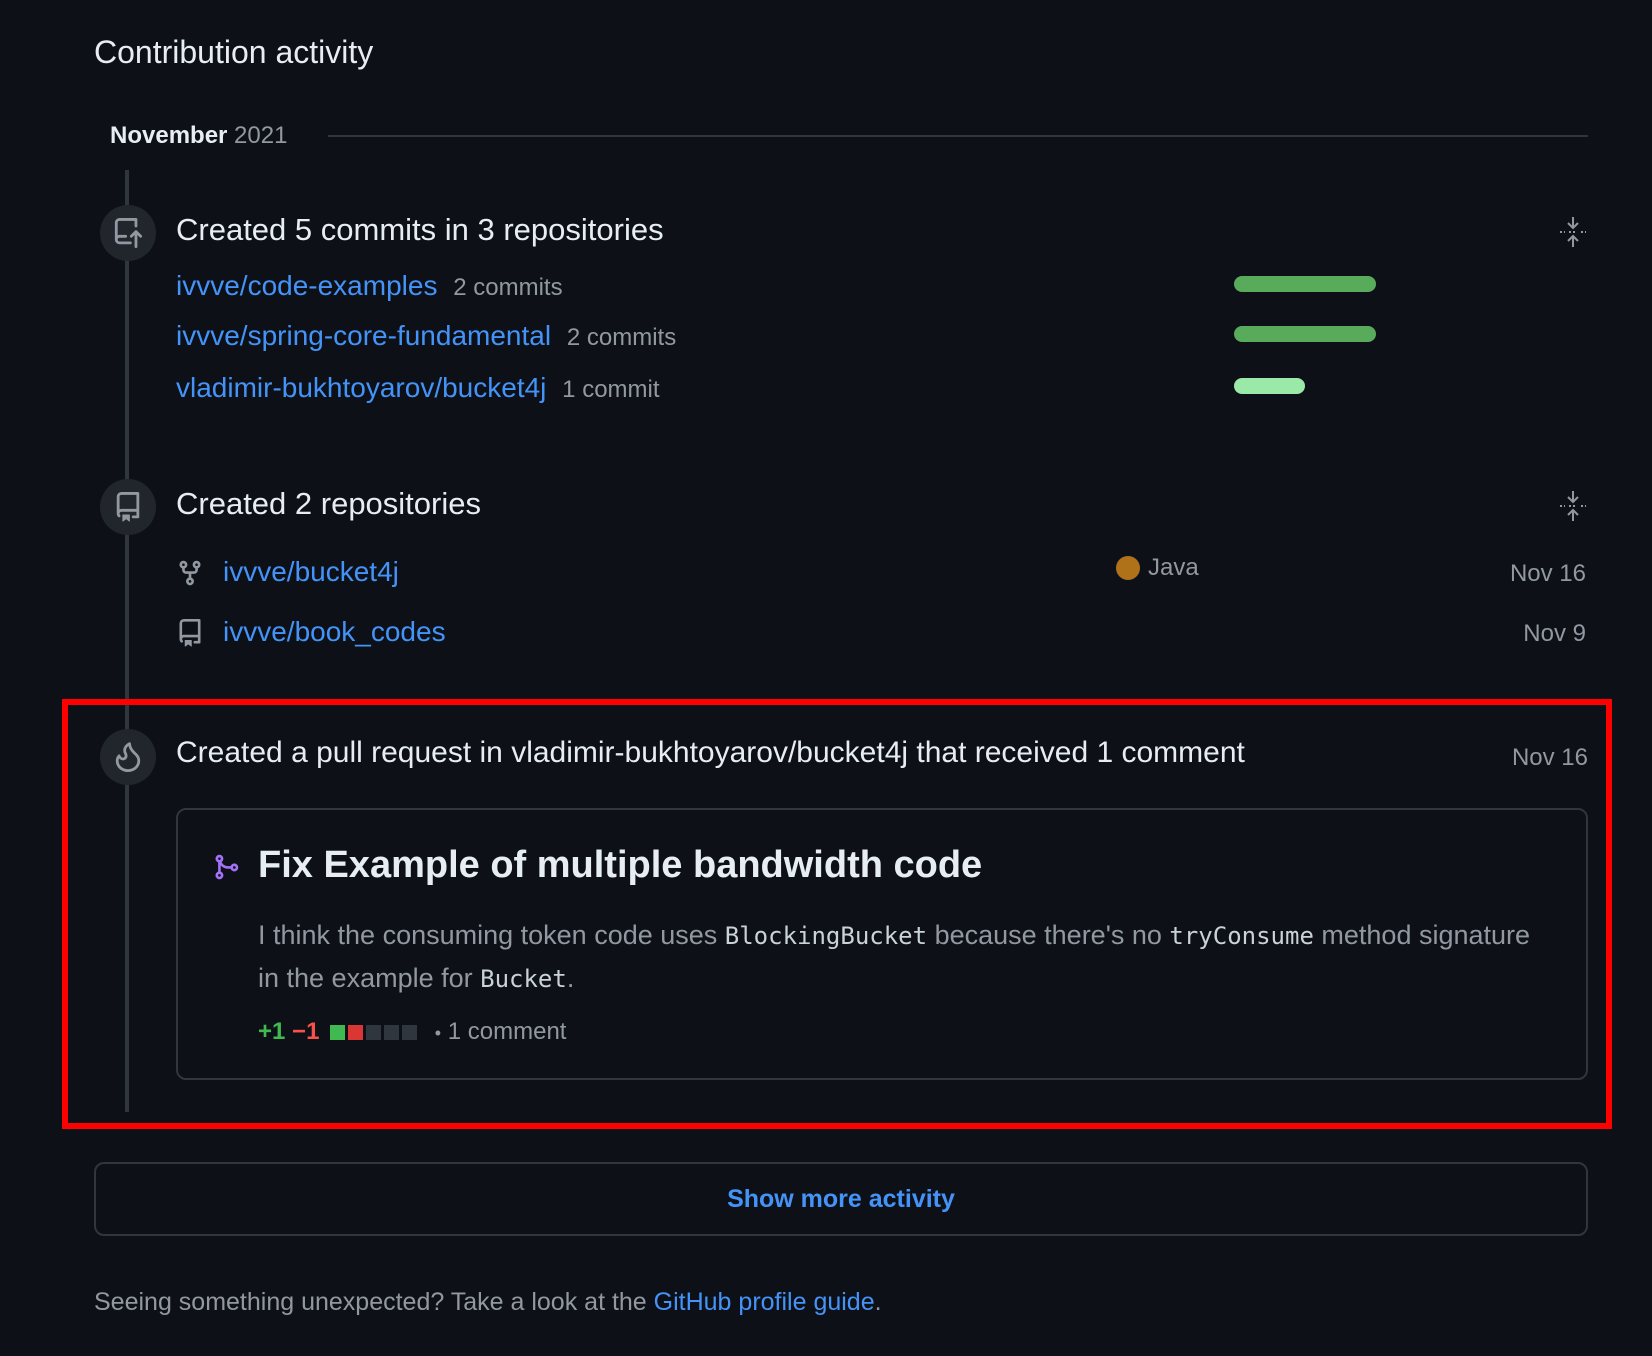 This screenshot has height=1356, width=1652. What do you see at coordinates (169, 135) in the screenshot?
I see `month-name: November` at bounding box center [169, 135].